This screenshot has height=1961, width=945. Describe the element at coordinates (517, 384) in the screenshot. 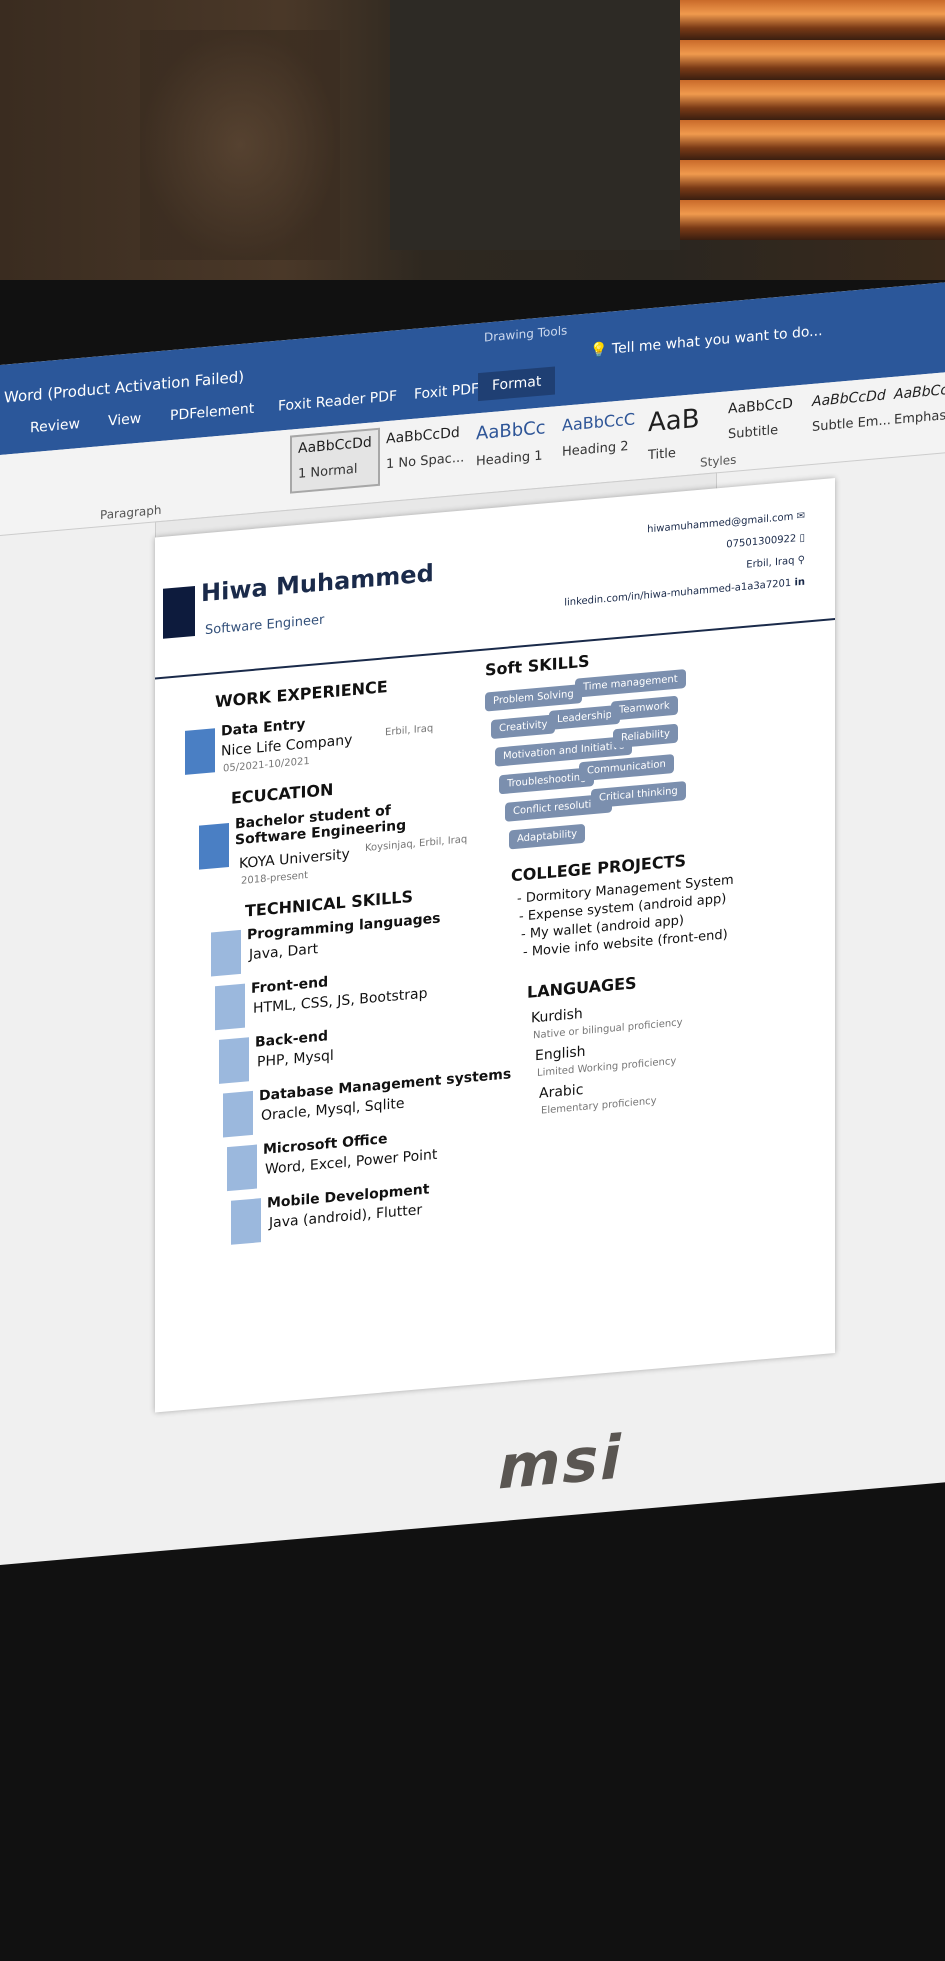

I see `tab-format: Format` at that location.